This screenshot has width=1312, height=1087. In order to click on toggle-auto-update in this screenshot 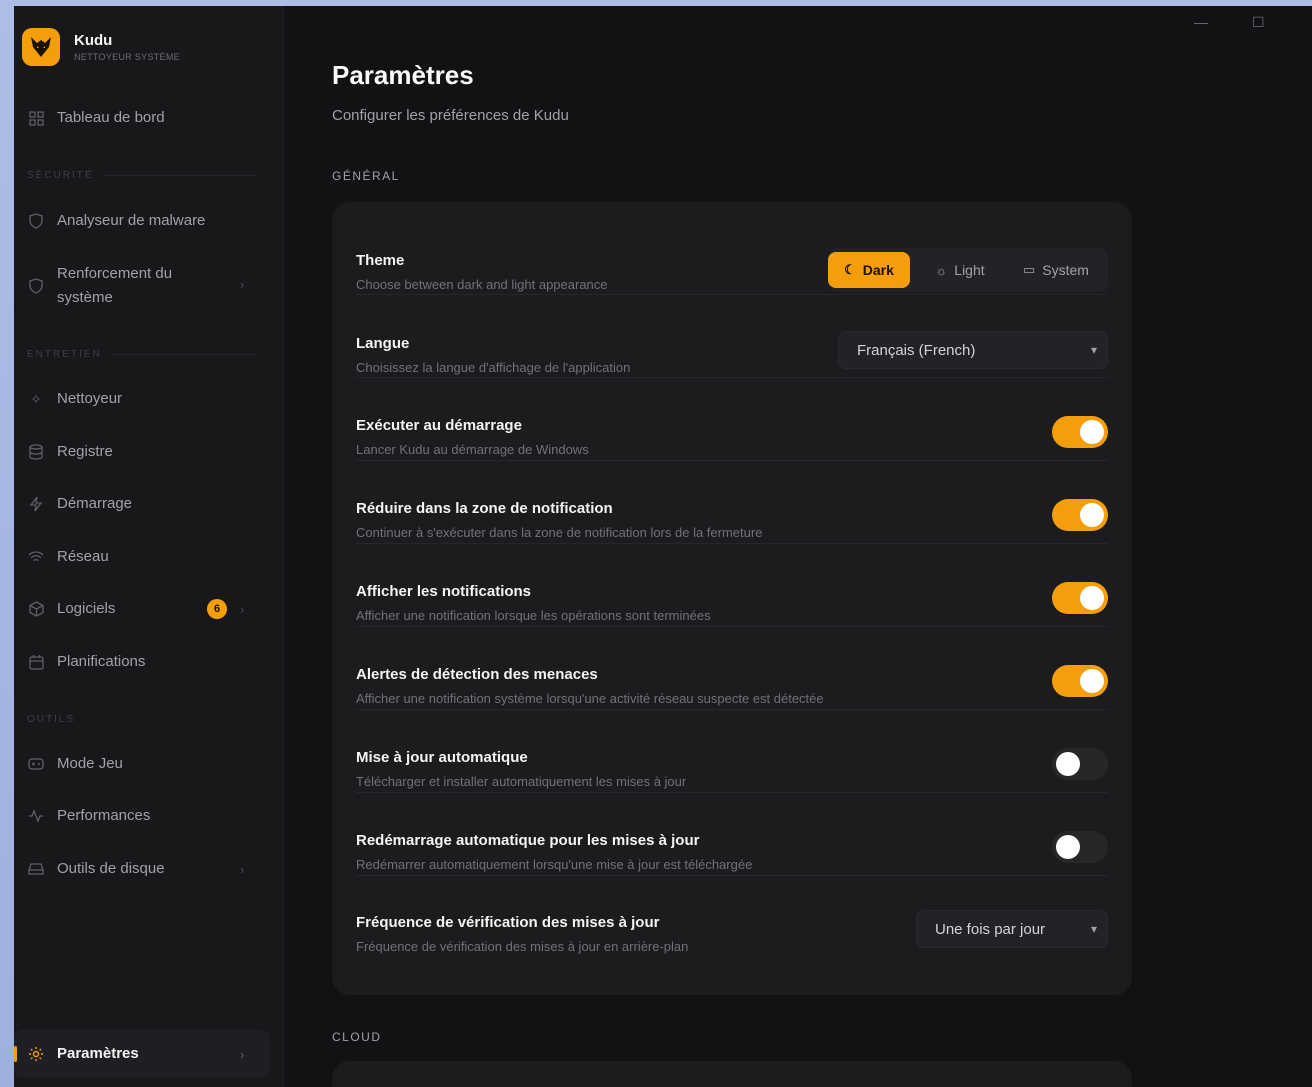, I will do `click(1080, 764)`.